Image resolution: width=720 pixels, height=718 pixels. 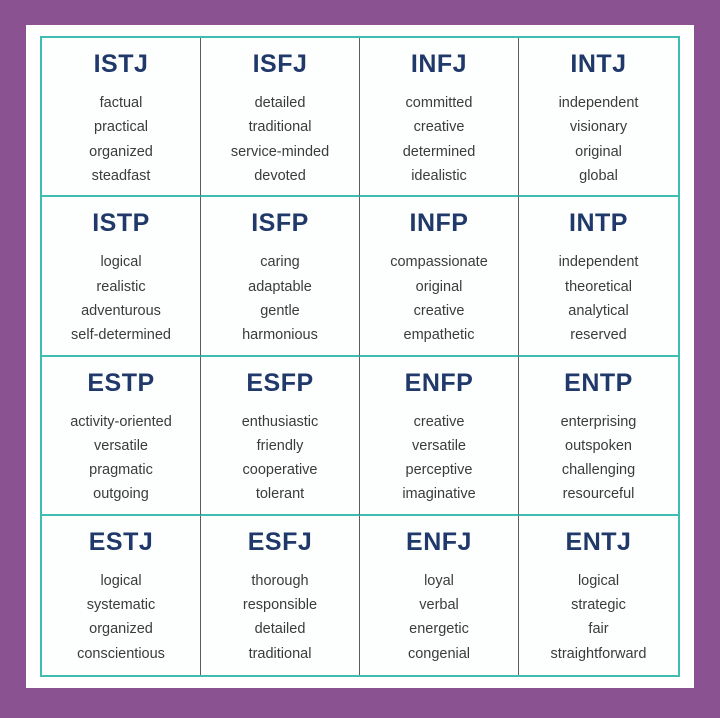 I want to click on type-code-label: ENTJ, so click(x=598, y=541).